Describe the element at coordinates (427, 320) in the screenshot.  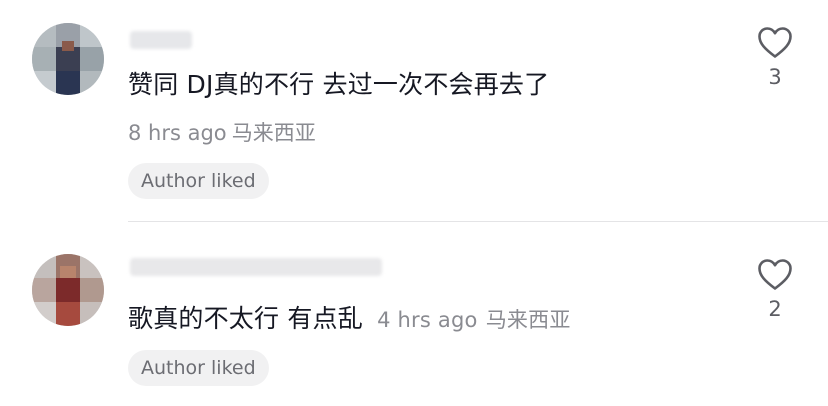
I see `comment-time: 4 hrs ago` at that location.